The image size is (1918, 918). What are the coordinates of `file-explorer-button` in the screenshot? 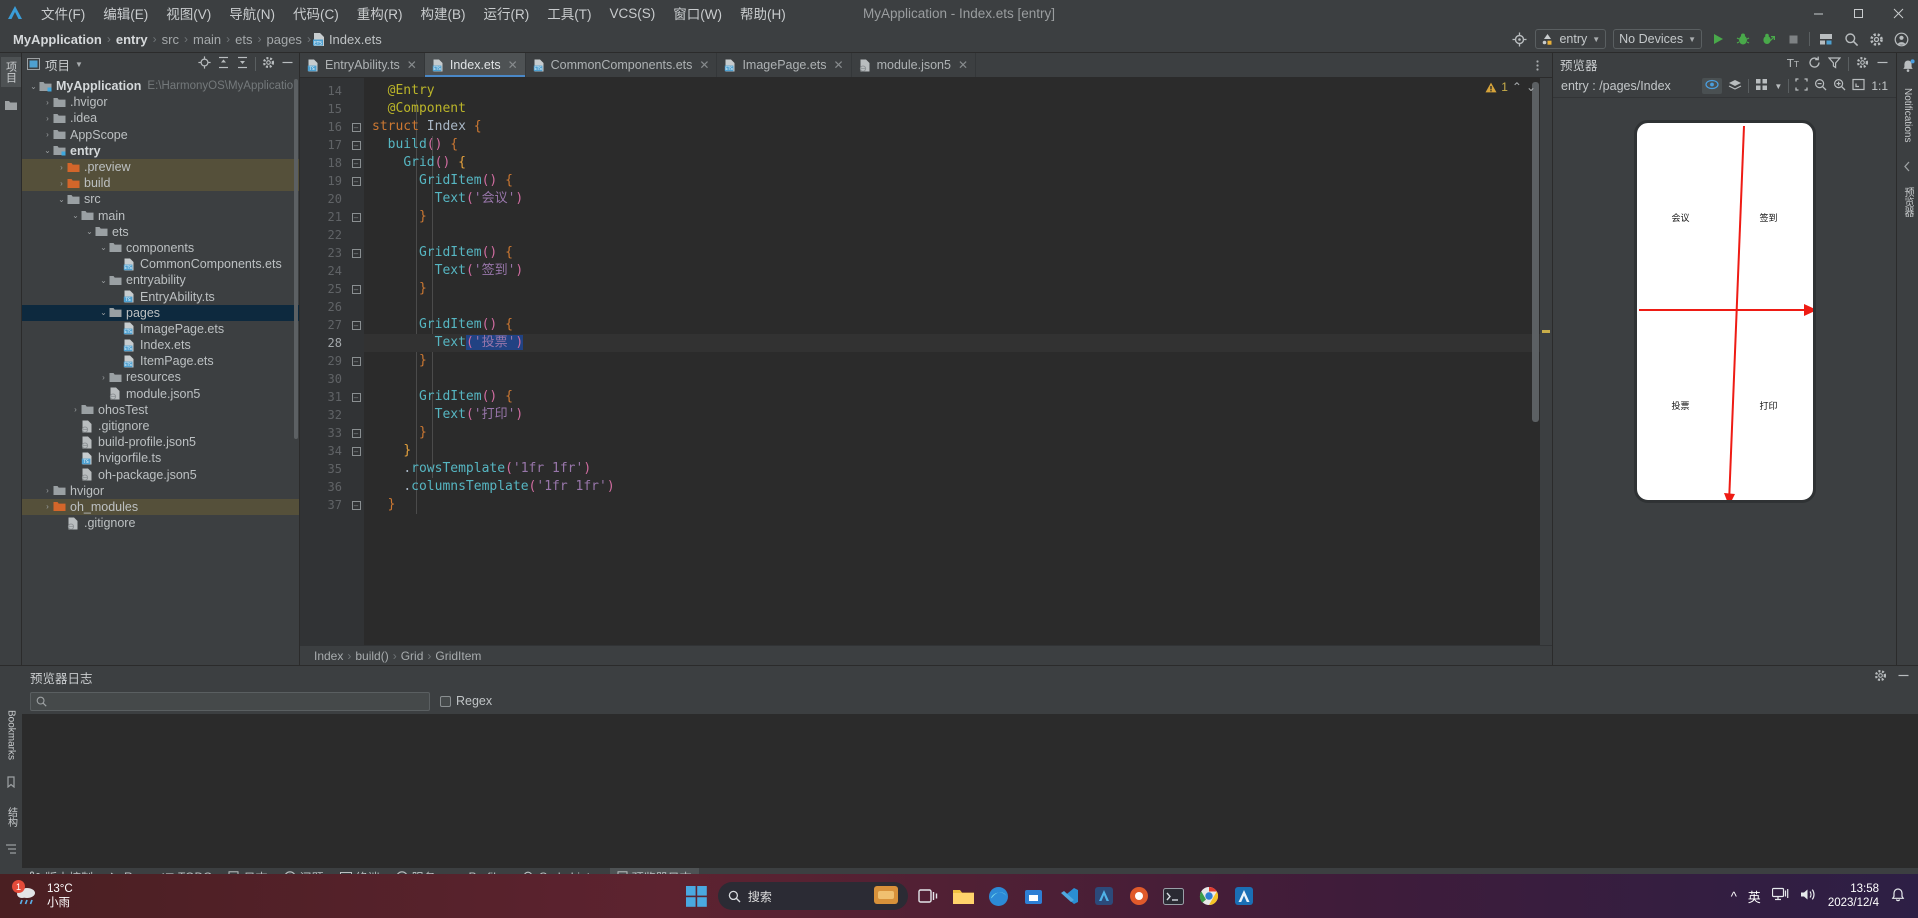 It's located at (964, 896).